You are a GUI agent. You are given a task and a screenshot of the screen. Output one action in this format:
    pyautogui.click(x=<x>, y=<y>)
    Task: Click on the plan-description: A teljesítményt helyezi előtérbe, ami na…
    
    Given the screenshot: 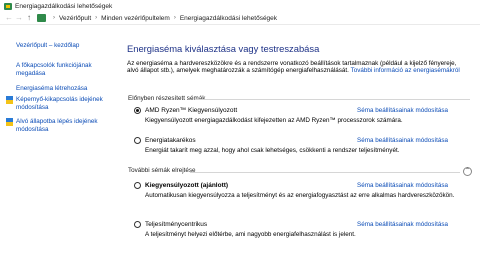 What is the action you would take?
    pyautogui.click(x=250, y=234)
    